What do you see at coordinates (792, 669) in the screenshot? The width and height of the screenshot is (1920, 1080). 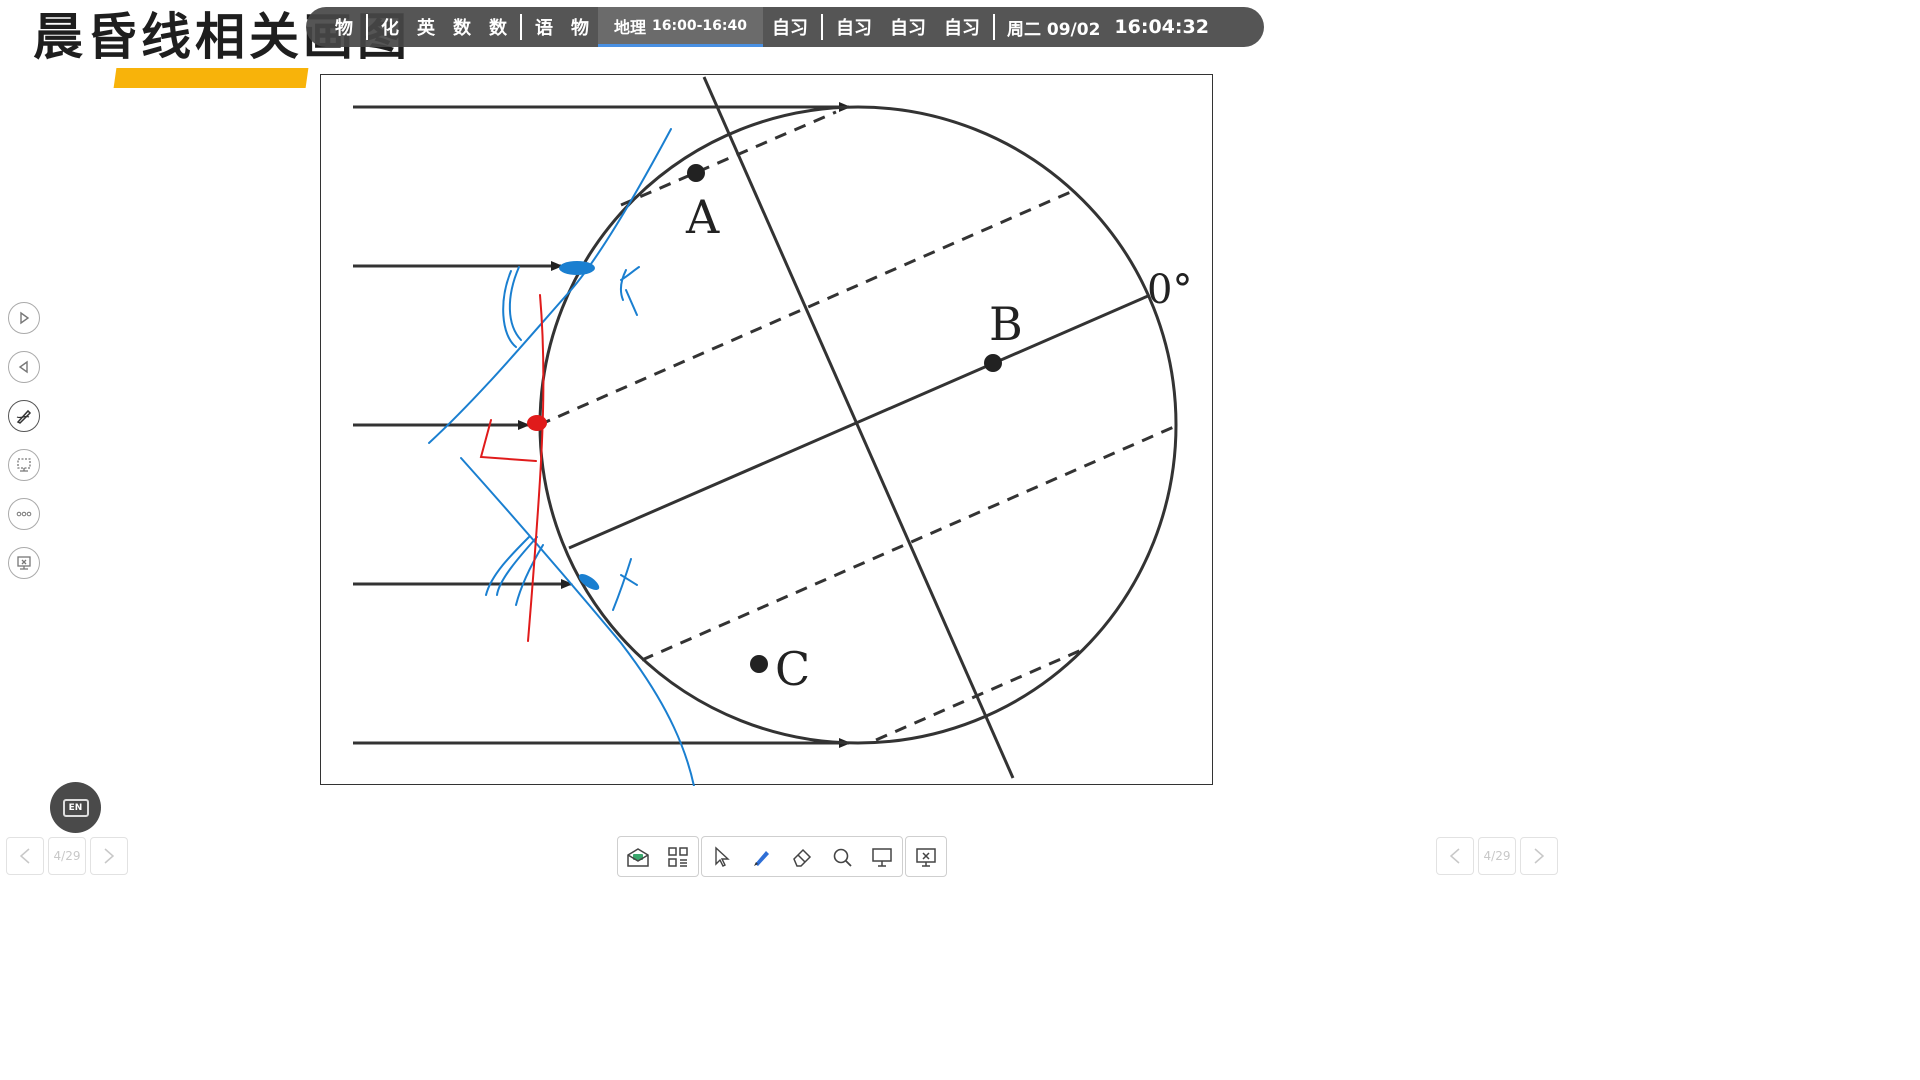 I see `label-c: C` at bounding box center [792, 669].